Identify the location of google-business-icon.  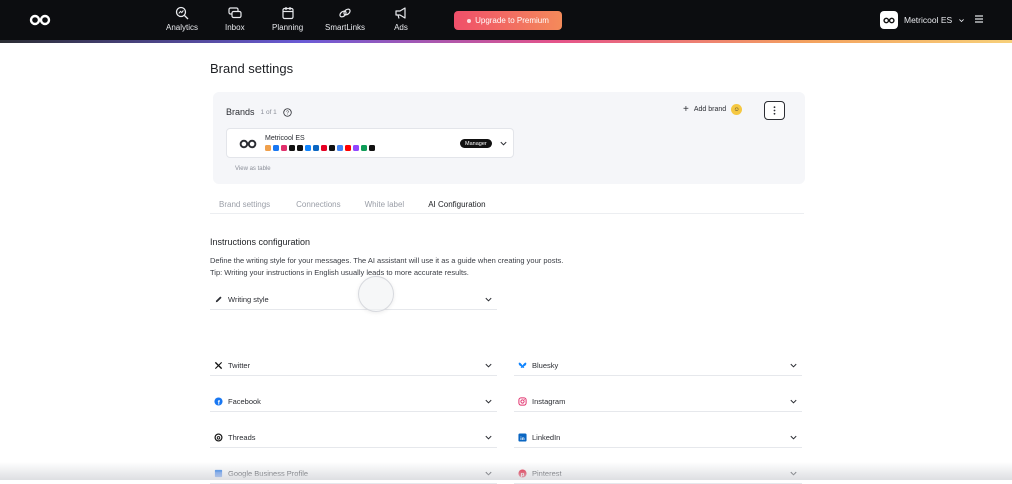
(218, 473).